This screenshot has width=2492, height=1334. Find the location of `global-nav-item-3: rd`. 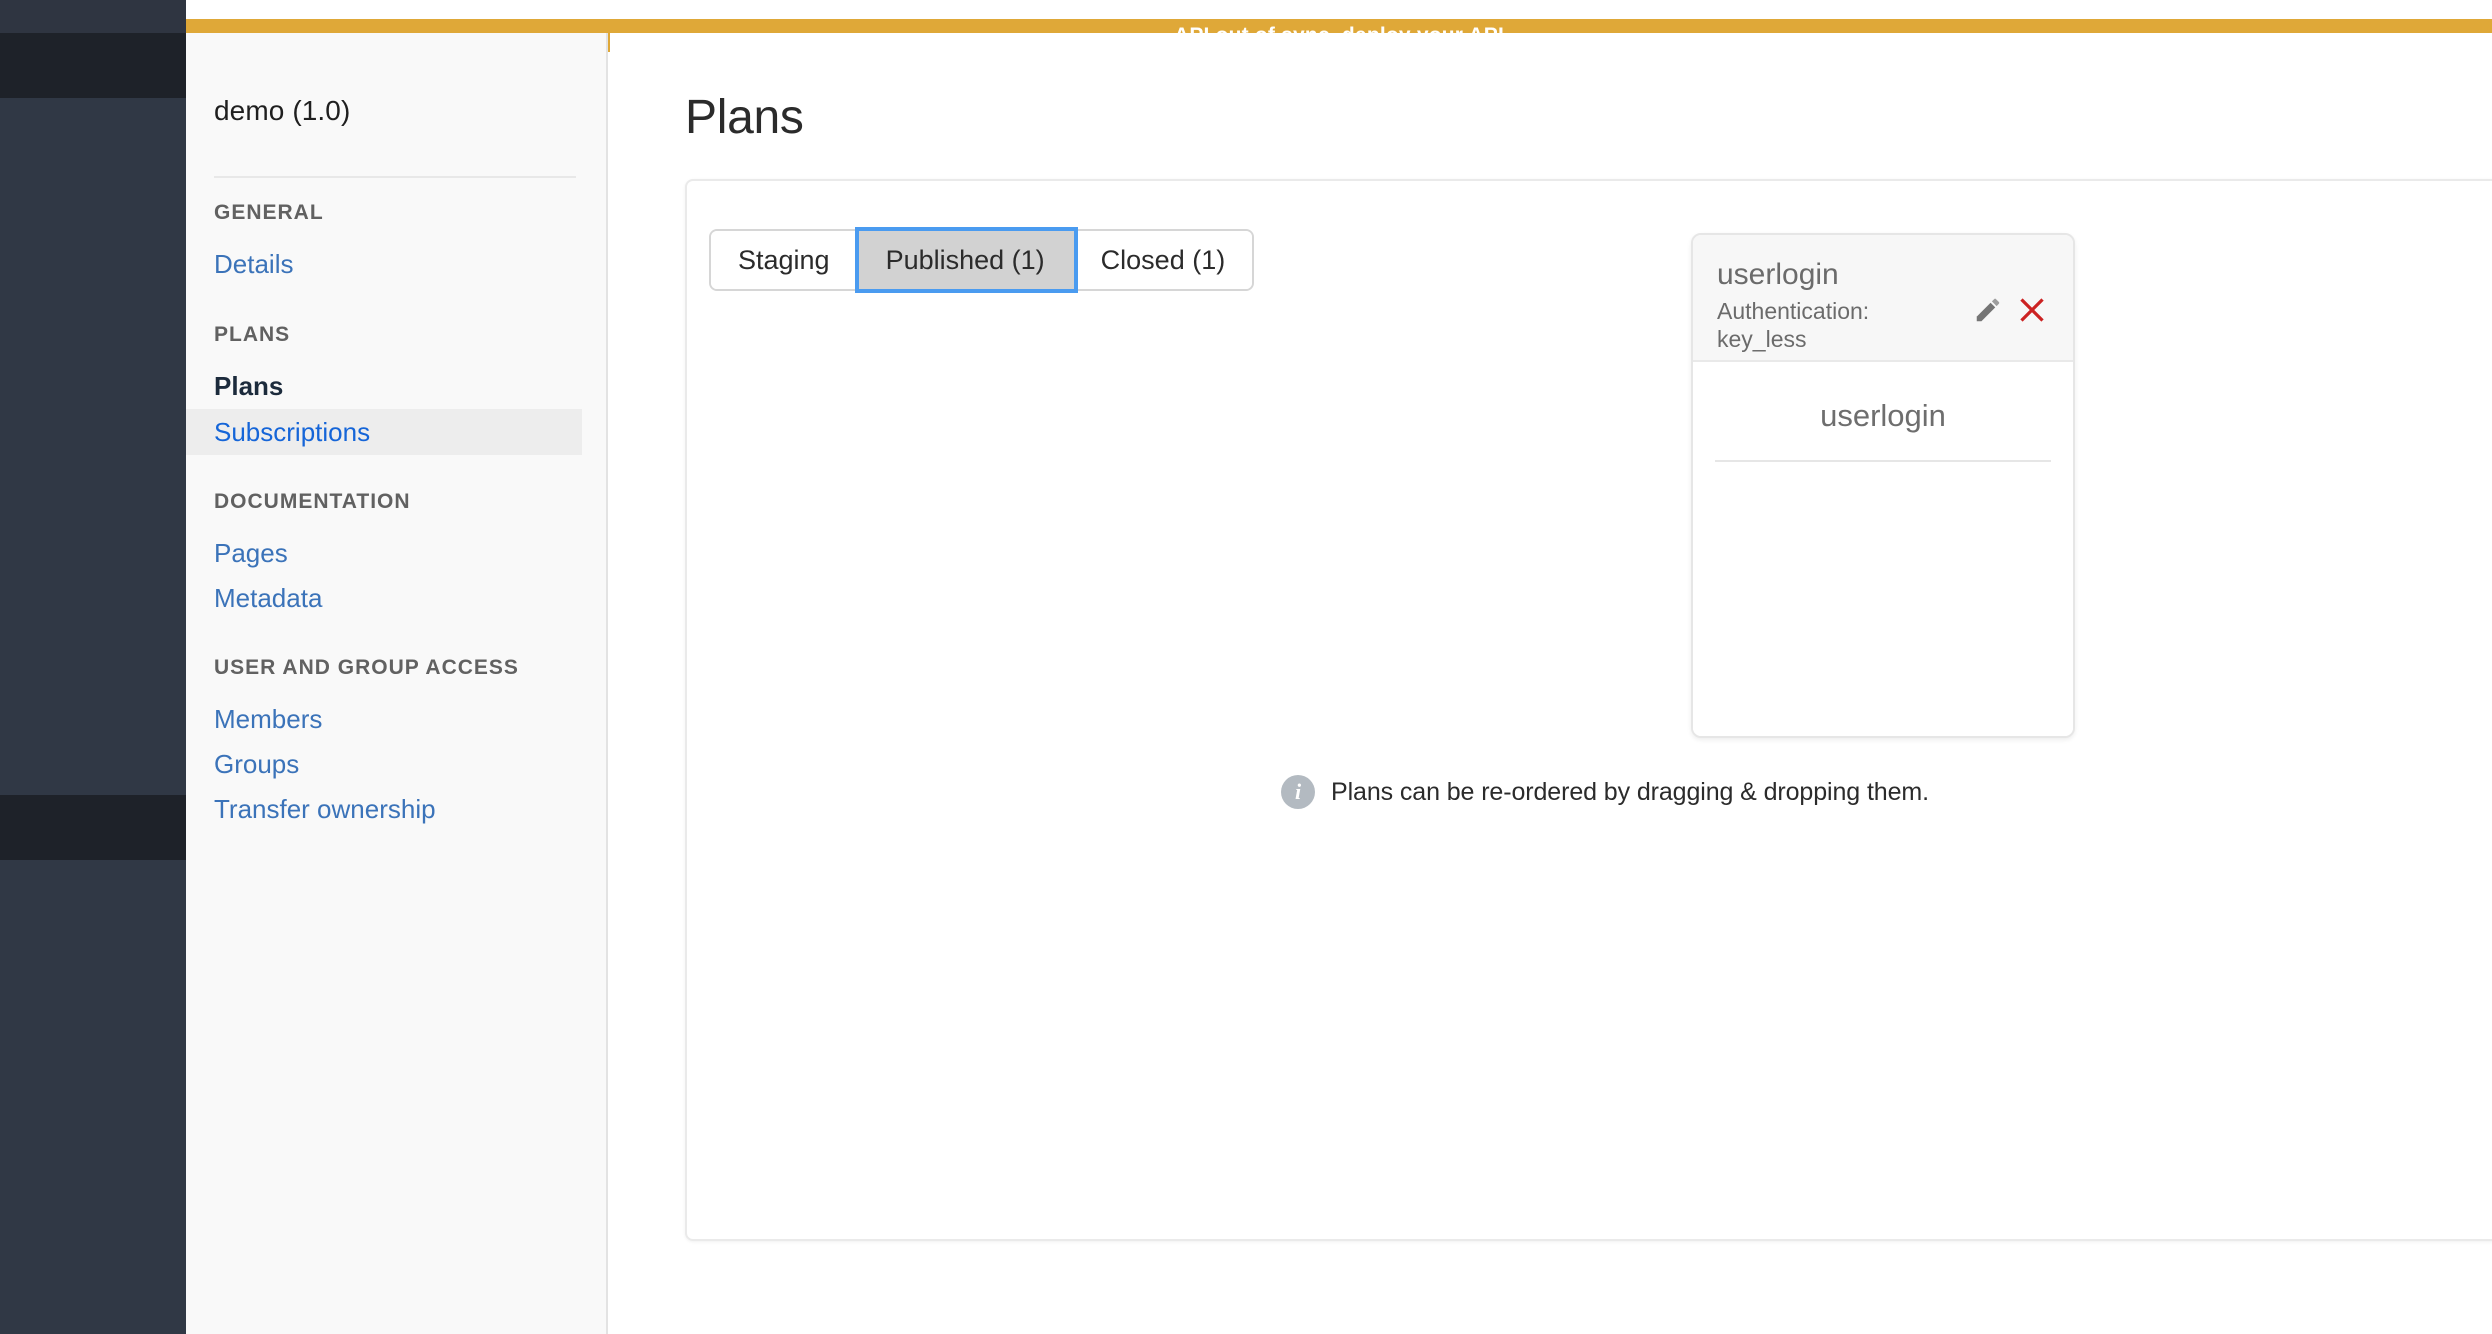

global-nav-item-3: rd is located at coordinates (93, 313).